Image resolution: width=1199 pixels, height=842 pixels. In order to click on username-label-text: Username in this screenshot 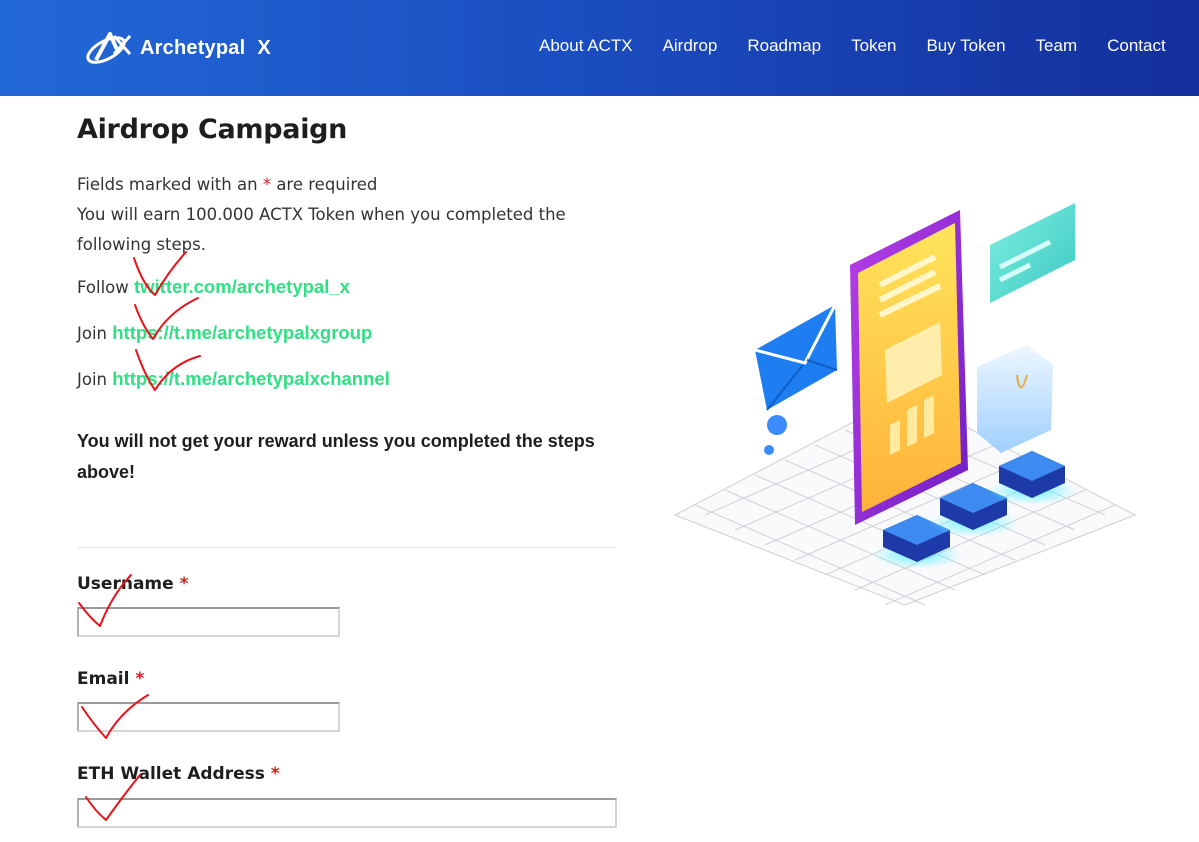, I will do `click(125, 584)`.